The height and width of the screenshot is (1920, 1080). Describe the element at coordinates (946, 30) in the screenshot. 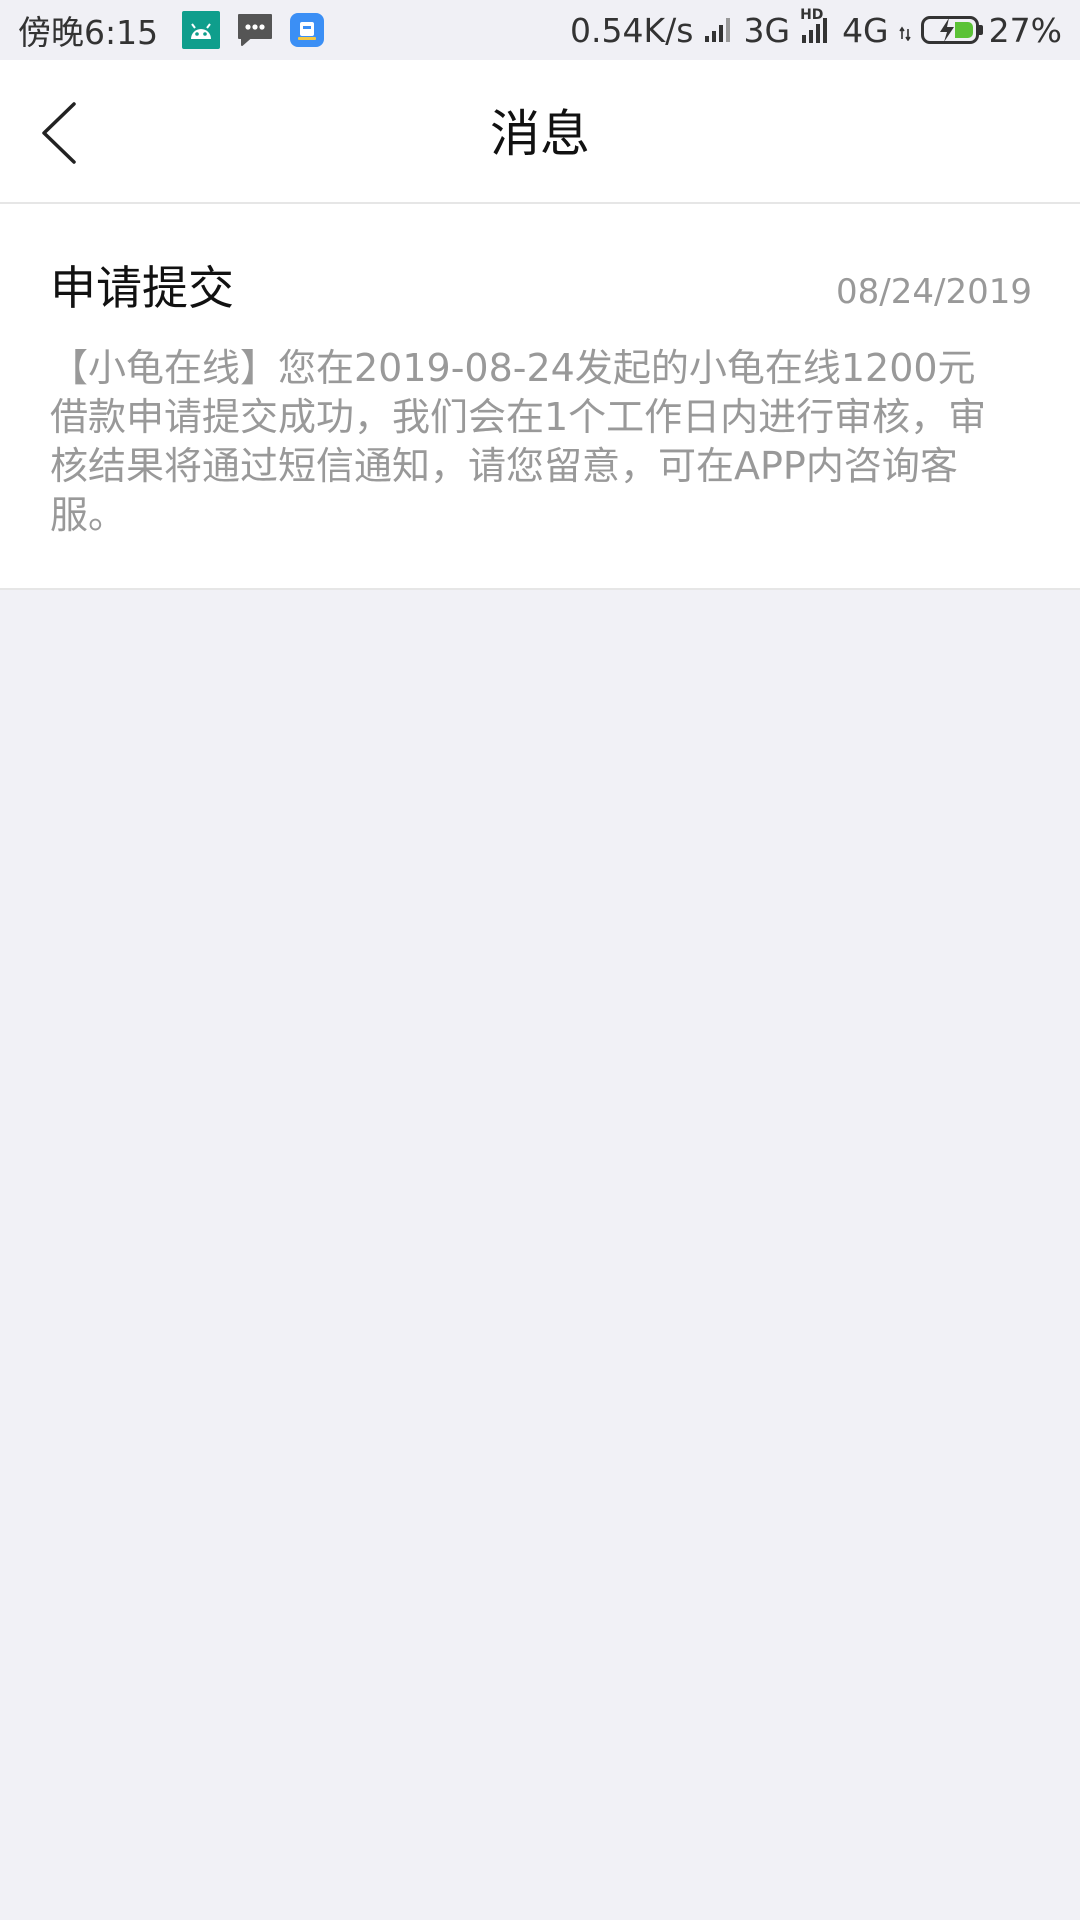

I see `charging-bolt-icon` at that location.